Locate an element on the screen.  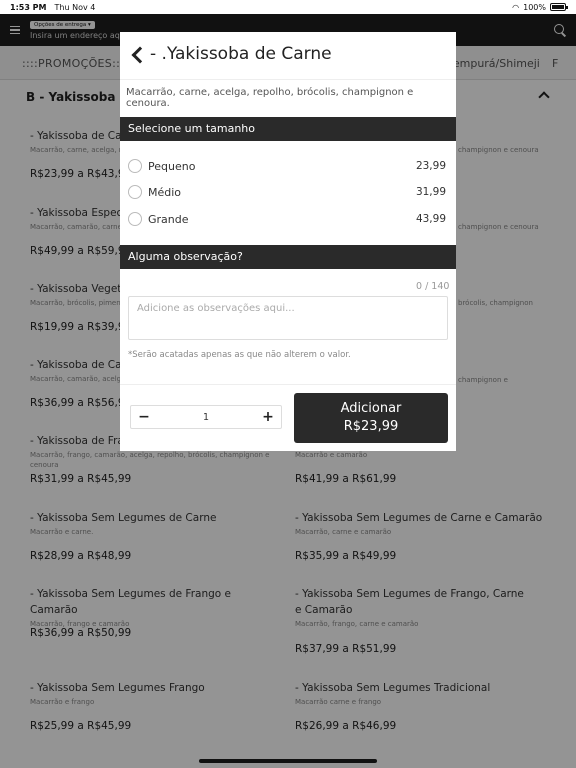
quantity-stepper: − 1 + is located at coordinates (206, 417).